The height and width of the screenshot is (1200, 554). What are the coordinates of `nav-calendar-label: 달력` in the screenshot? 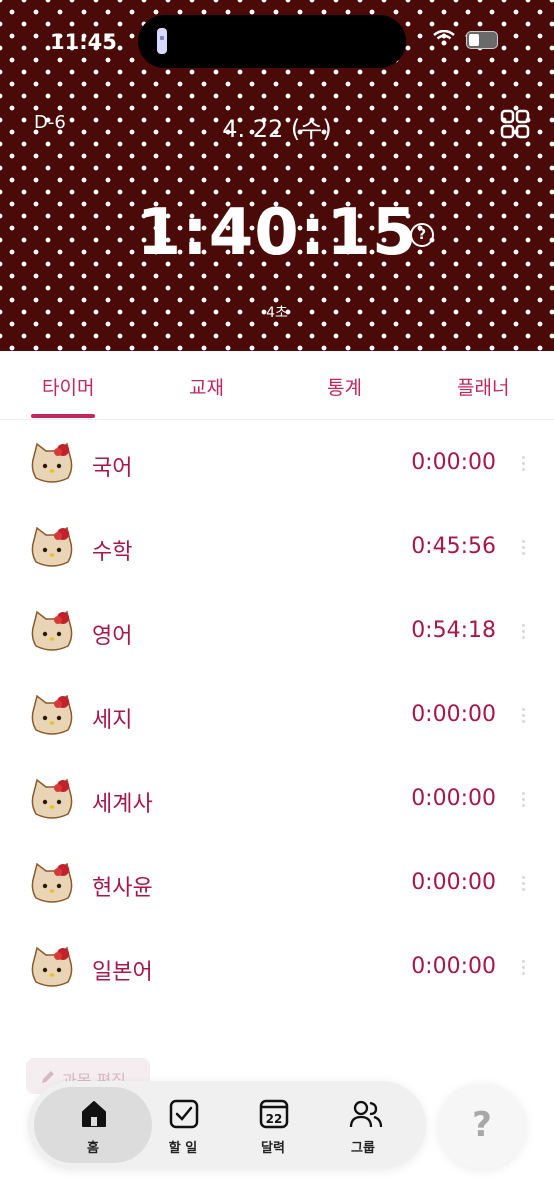 It's located at (273, 1148).